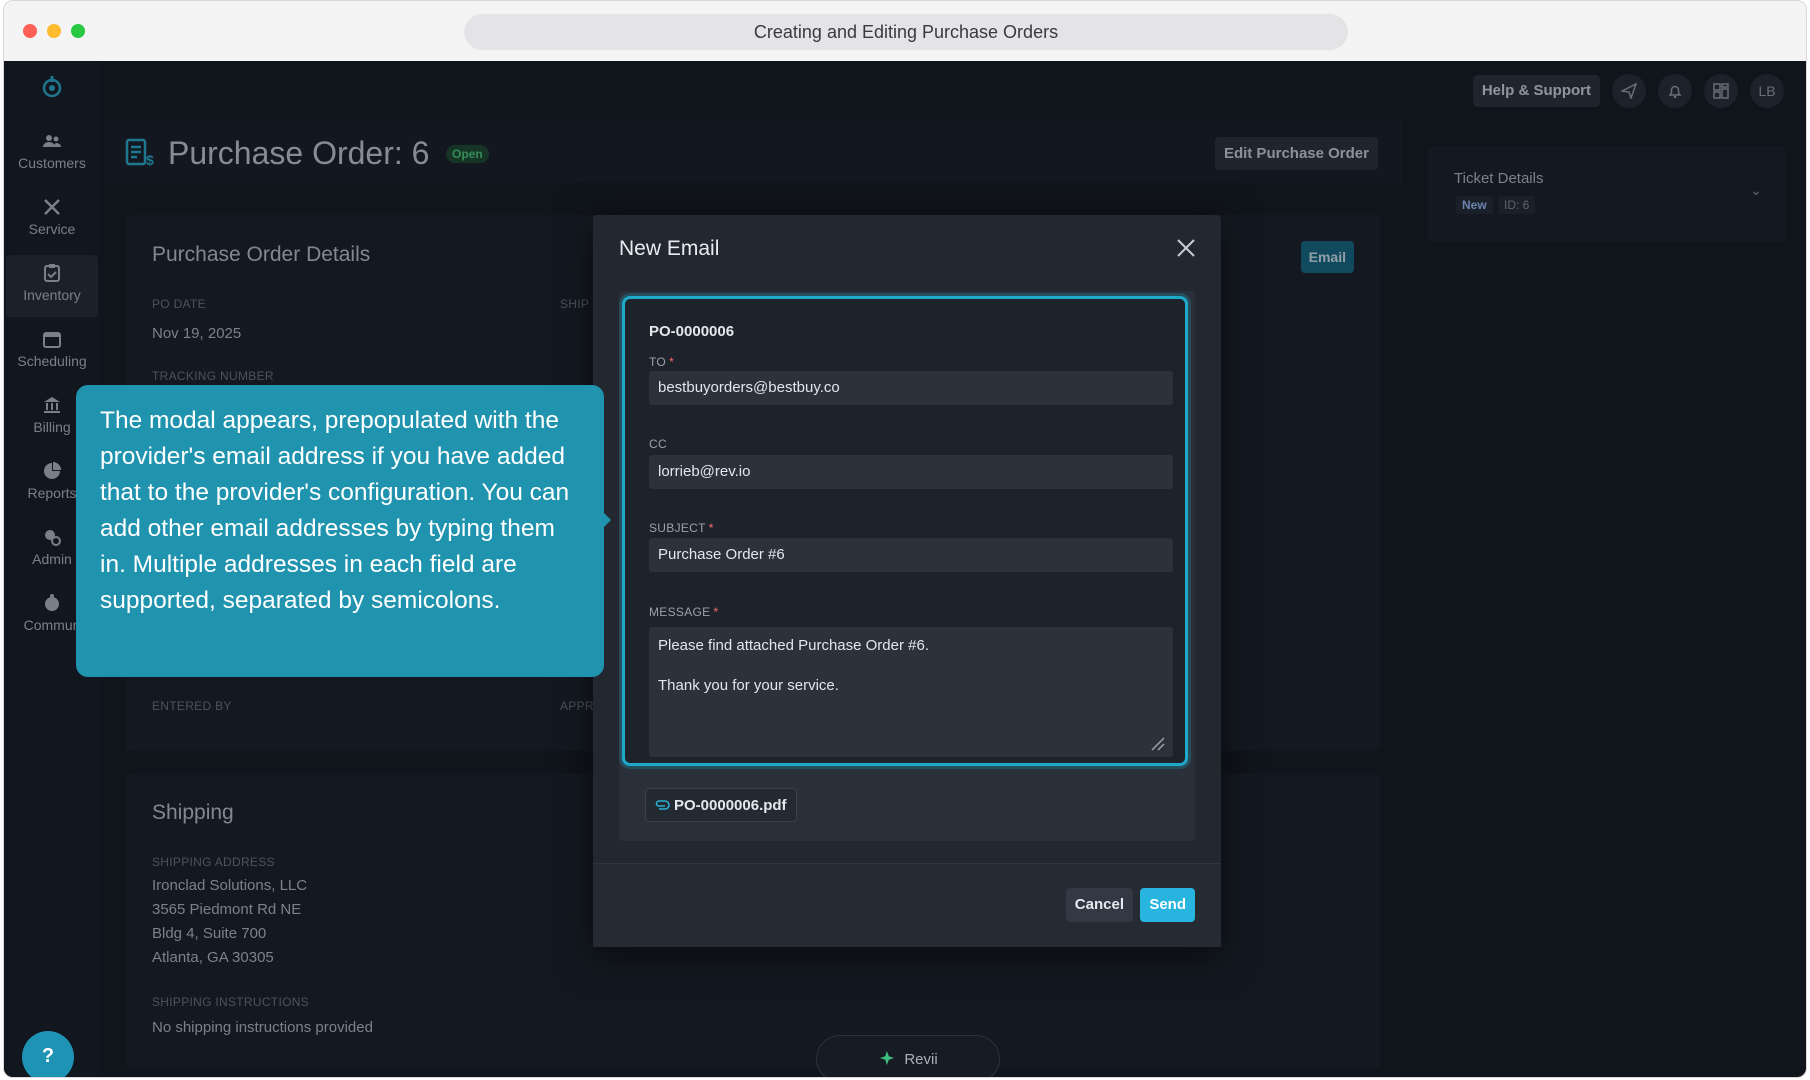 This screenshot has width=1810, height=1080. I want to click on subject-label: SUBJECT *, so click(681, 528).